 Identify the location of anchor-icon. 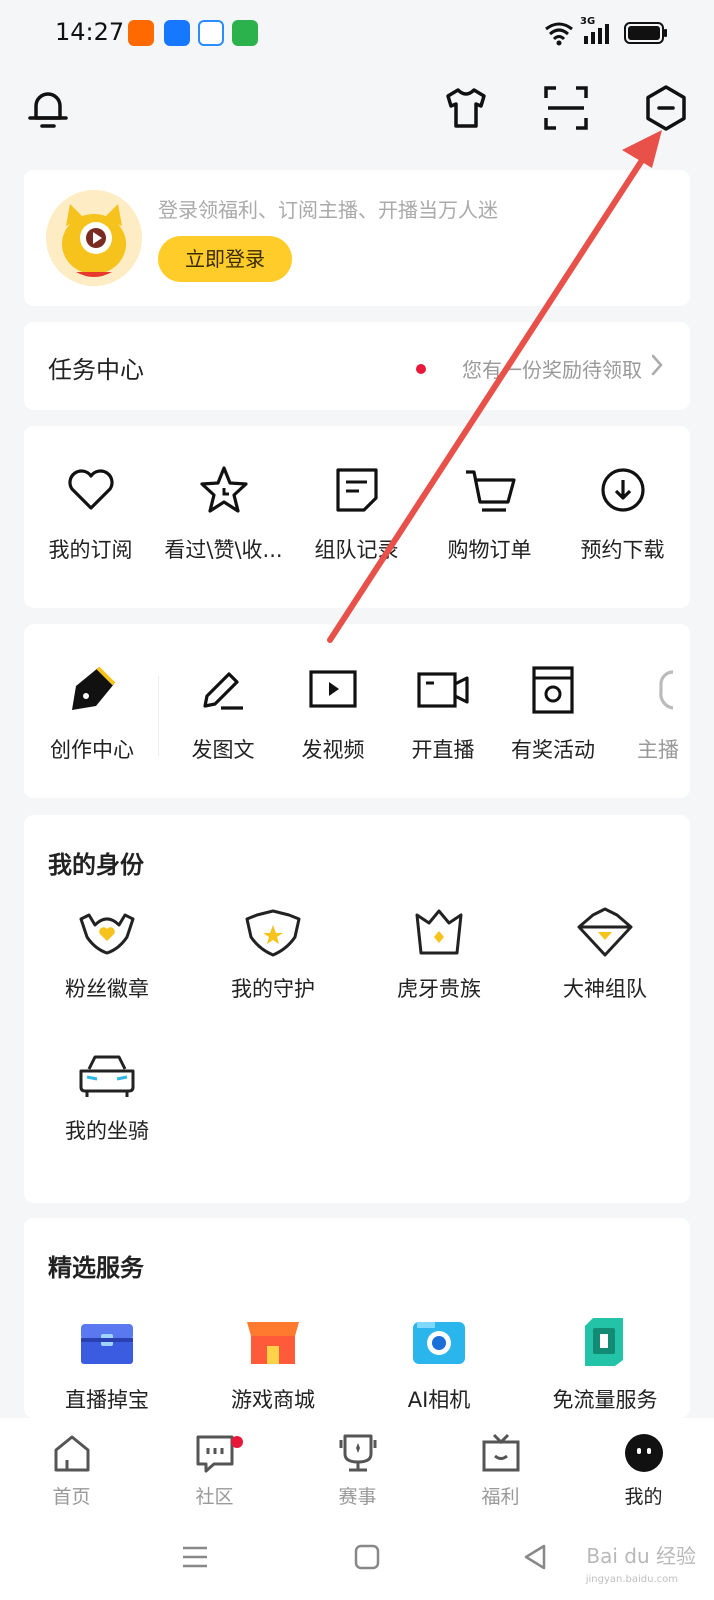
(666, 690).